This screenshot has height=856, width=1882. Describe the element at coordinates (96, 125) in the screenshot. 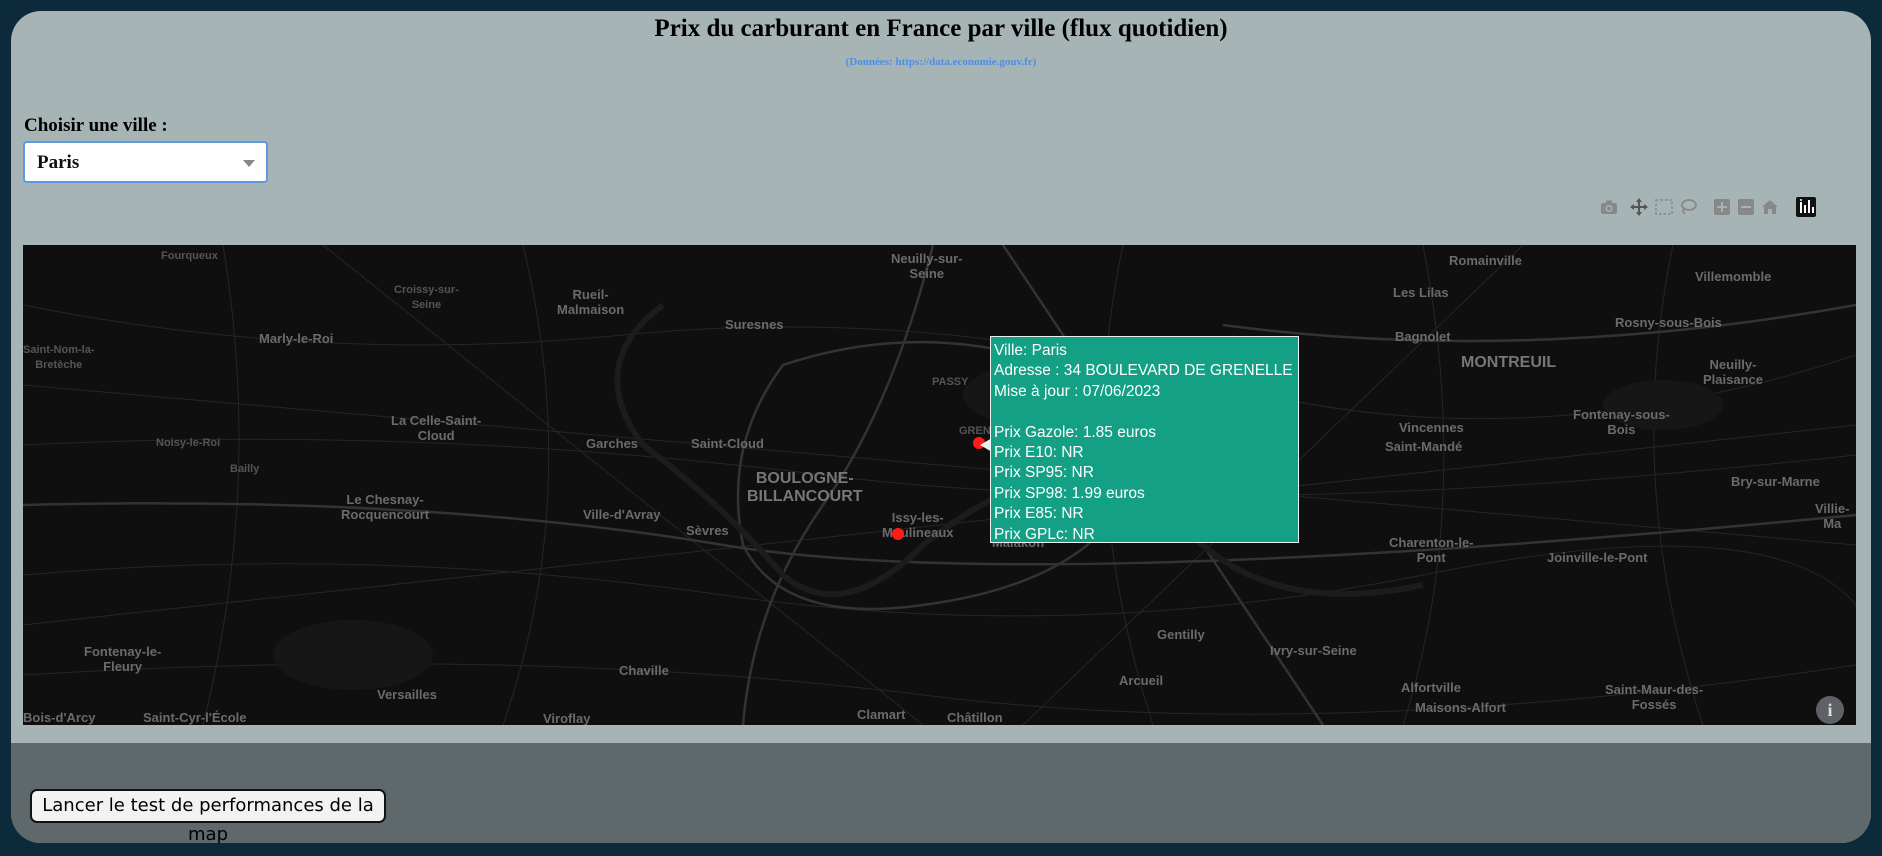

I see `city-select-label: Choisir une ville :` at that location.